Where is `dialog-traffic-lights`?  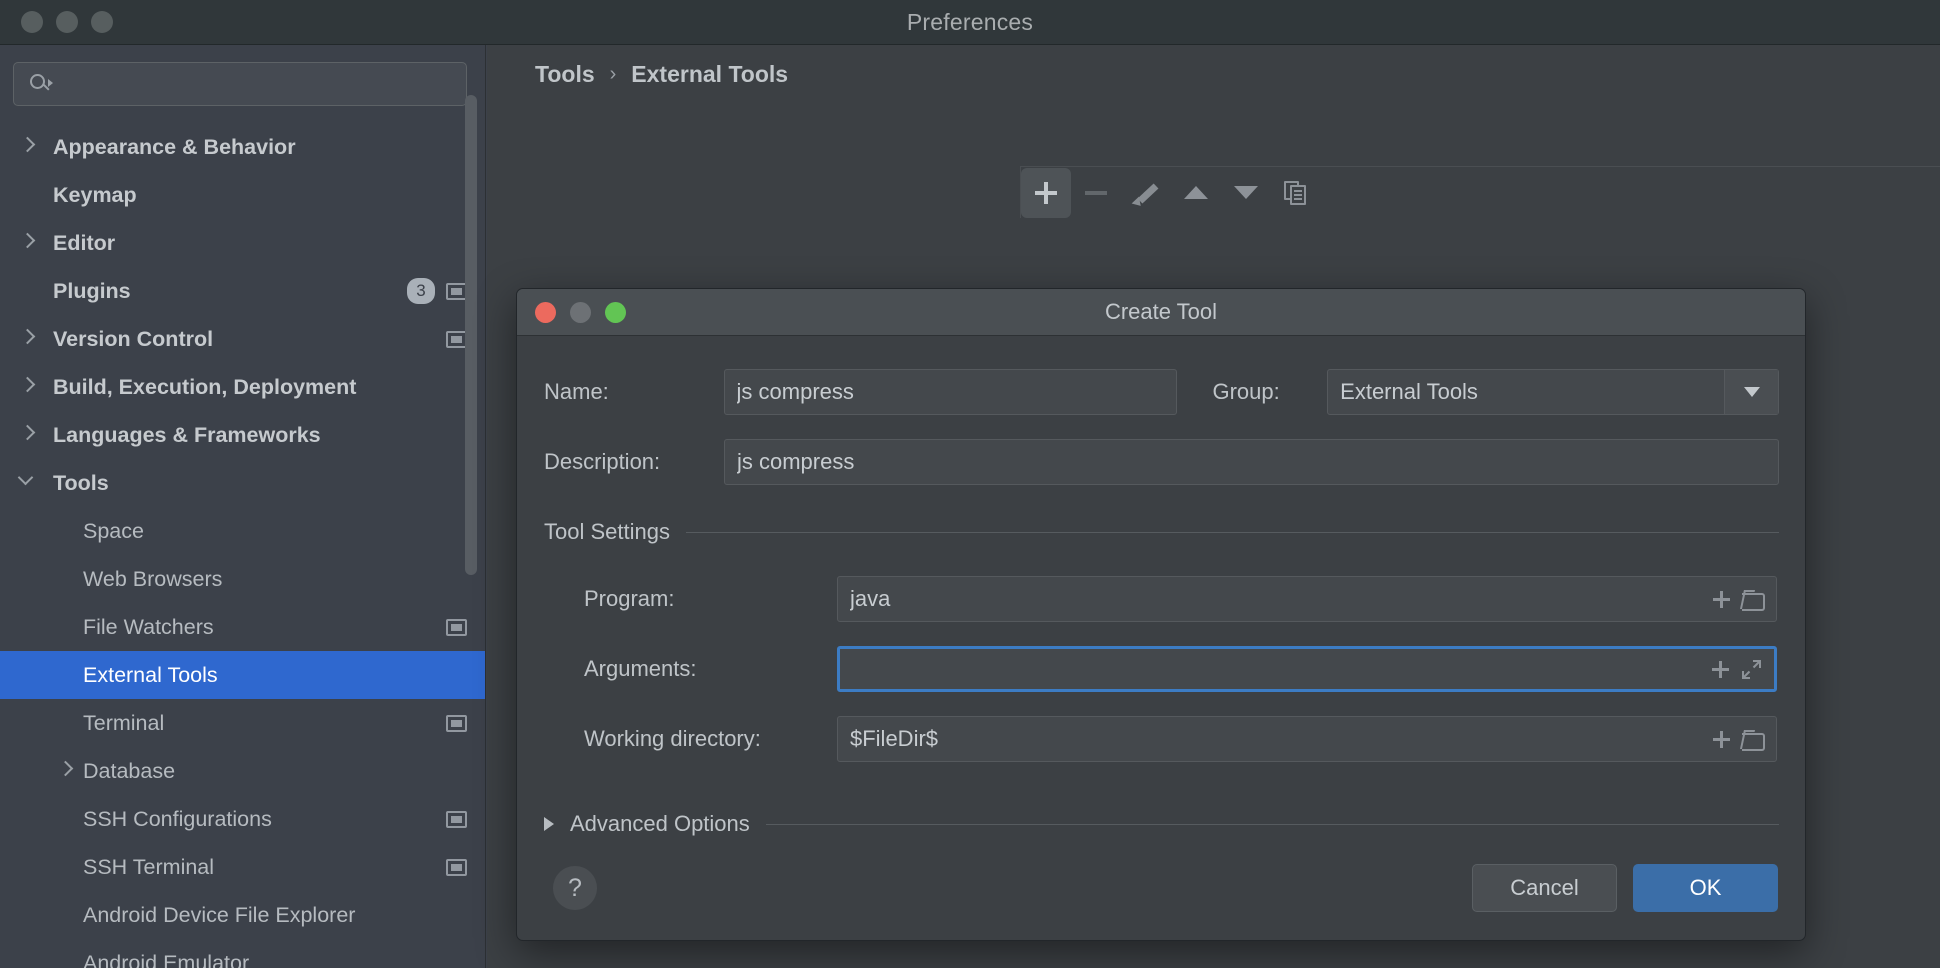
dialog-traffic-lights is located at coordinates (580, 312).